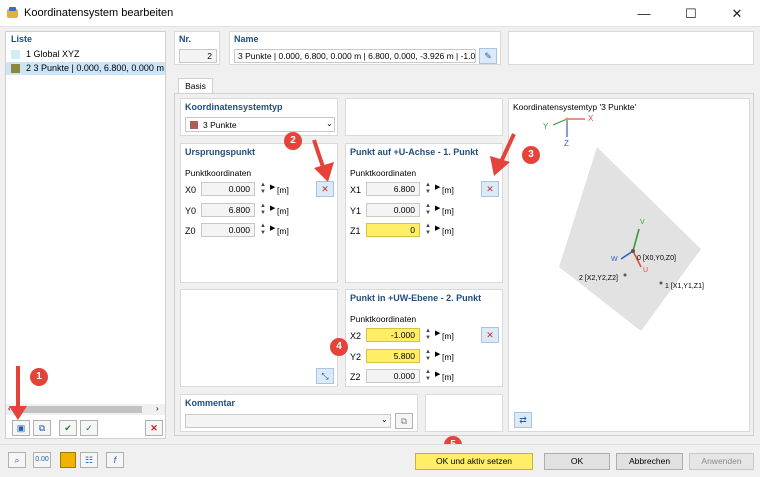 The height and width of the screenshot is (477, 760). Describe the element at coordinates (263, 230) in the screenshot. I see `origin-z-spinner: ▲ ▼` at that location.